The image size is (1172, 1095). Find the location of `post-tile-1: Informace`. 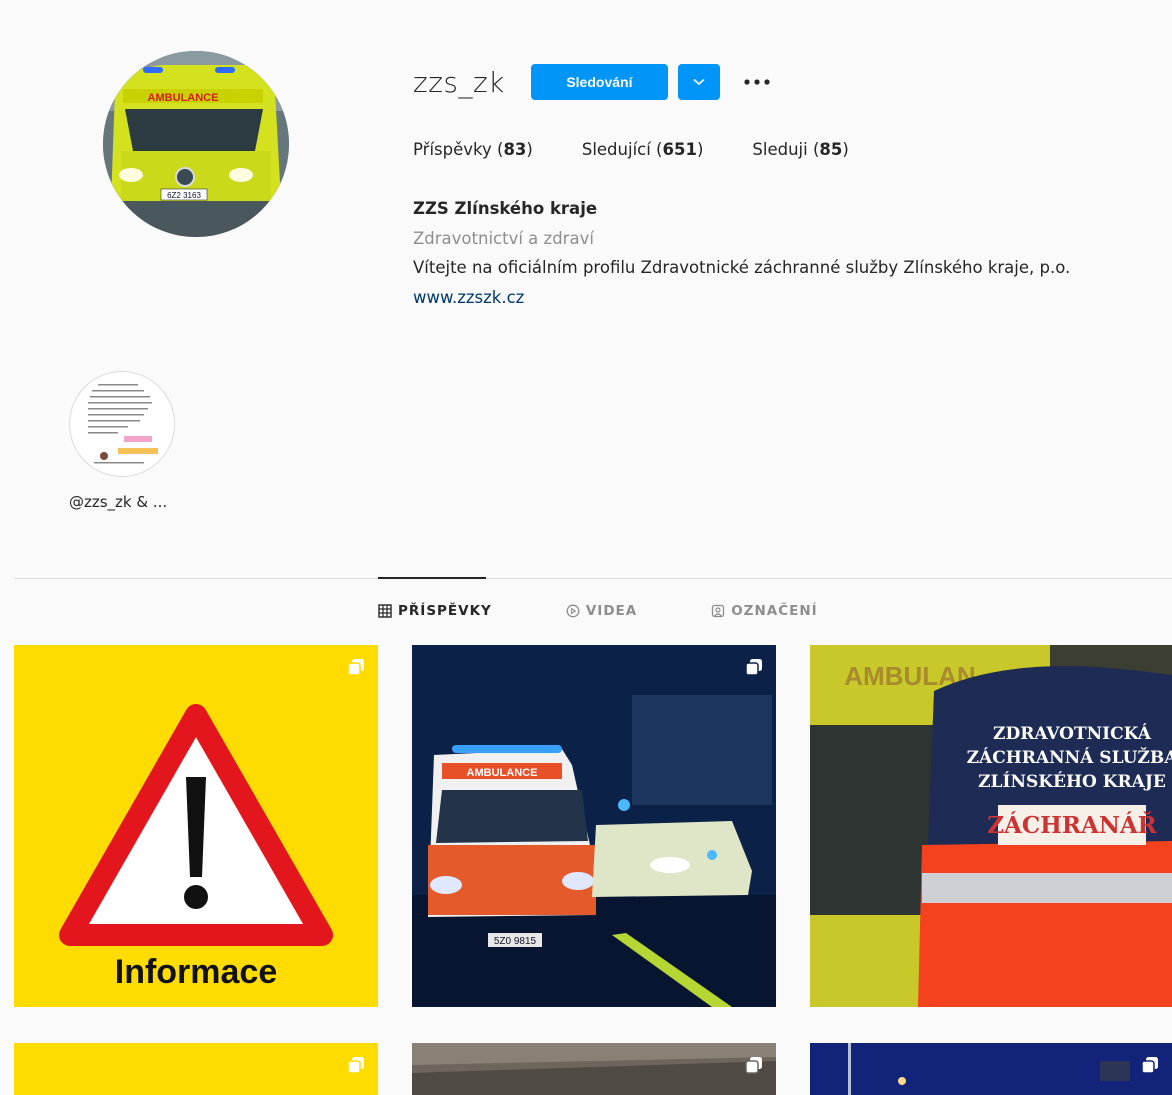

post-tile-1: Informace is located at coordinates (196, 826).